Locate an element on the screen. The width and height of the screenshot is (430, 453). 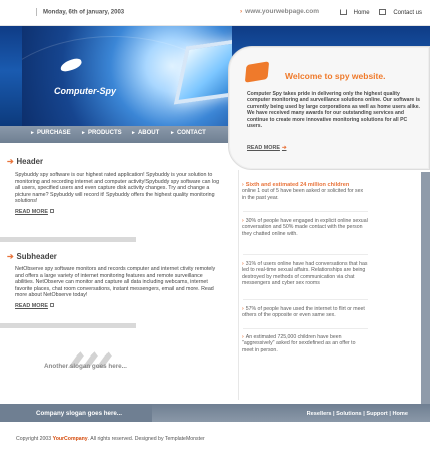
banner-image: Computer-Spy is located at coordinates (127, 76).